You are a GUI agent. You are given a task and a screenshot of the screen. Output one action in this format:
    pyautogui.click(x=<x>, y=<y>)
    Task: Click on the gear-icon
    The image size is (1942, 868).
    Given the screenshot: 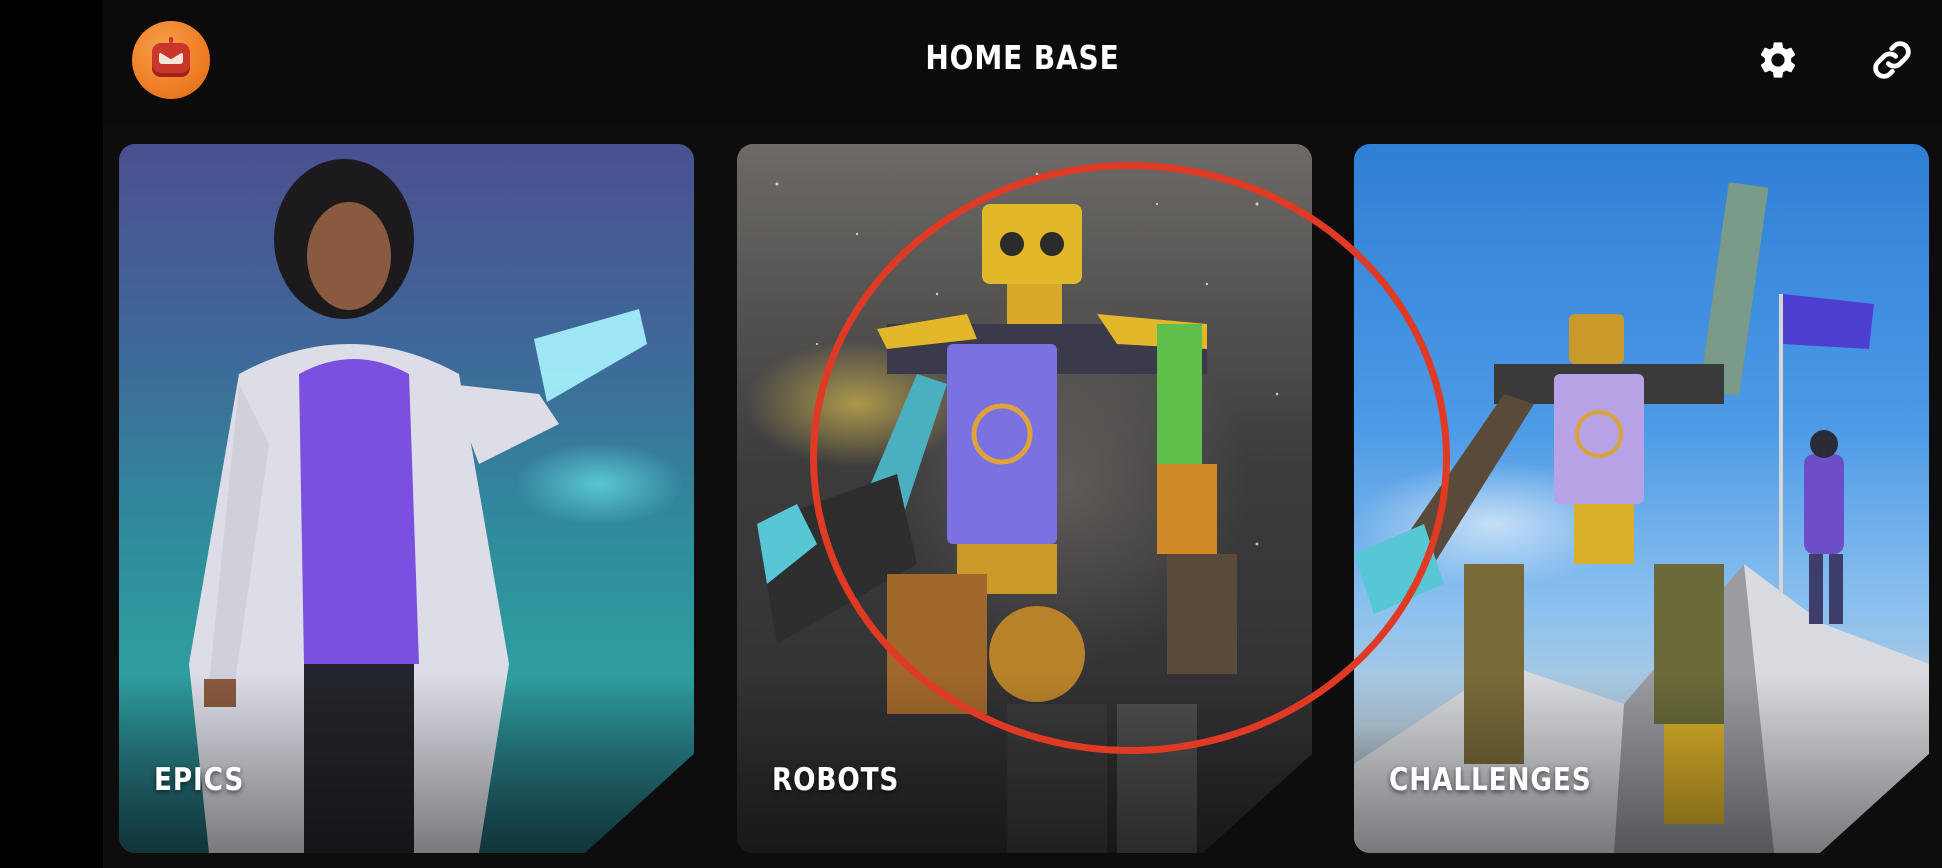 What is the action you would take?
    pyautogui.click(x=1778, y=60)
    